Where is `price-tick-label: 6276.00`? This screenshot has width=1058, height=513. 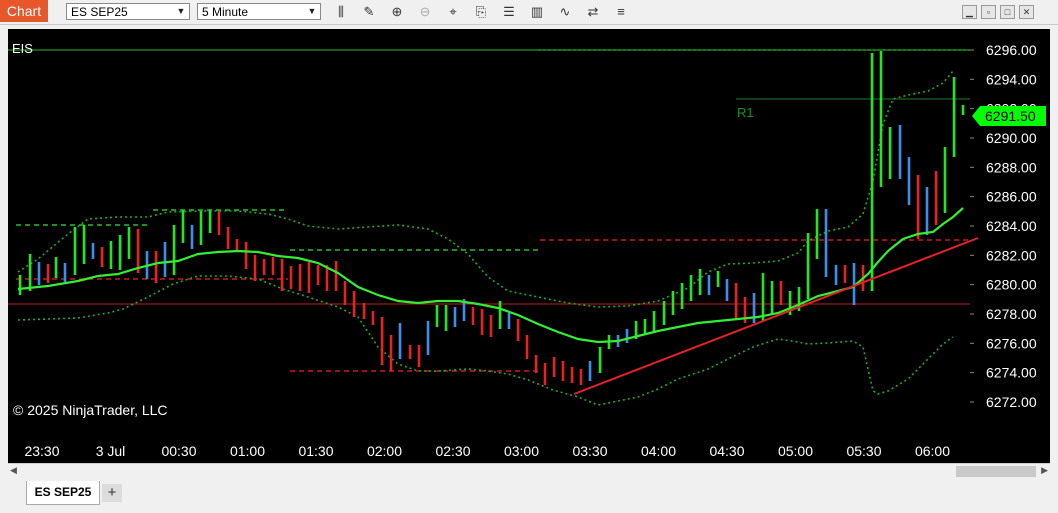
price-tick-label: 6276.00 is located at coordinates (1011, 343).